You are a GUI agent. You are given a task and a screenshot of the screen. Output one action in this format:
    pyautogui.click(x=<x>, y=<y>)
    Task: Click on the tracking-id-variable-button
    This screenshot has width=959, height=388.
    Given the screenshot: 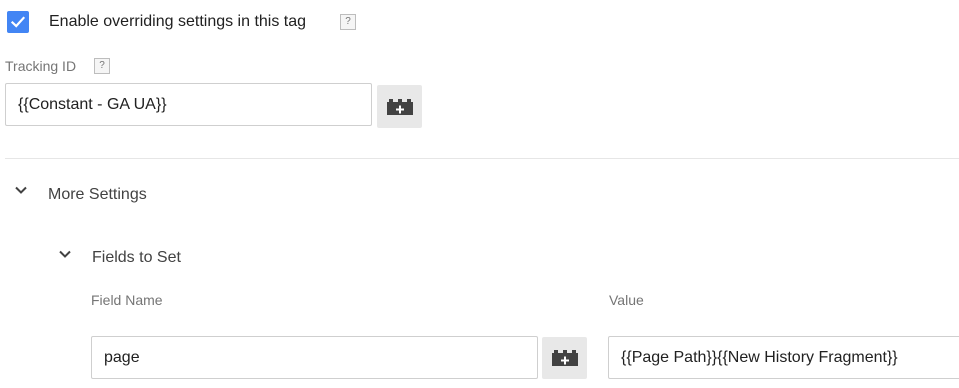 What is the action you would take?
    pyautogui.click(x=399, y=106)
    